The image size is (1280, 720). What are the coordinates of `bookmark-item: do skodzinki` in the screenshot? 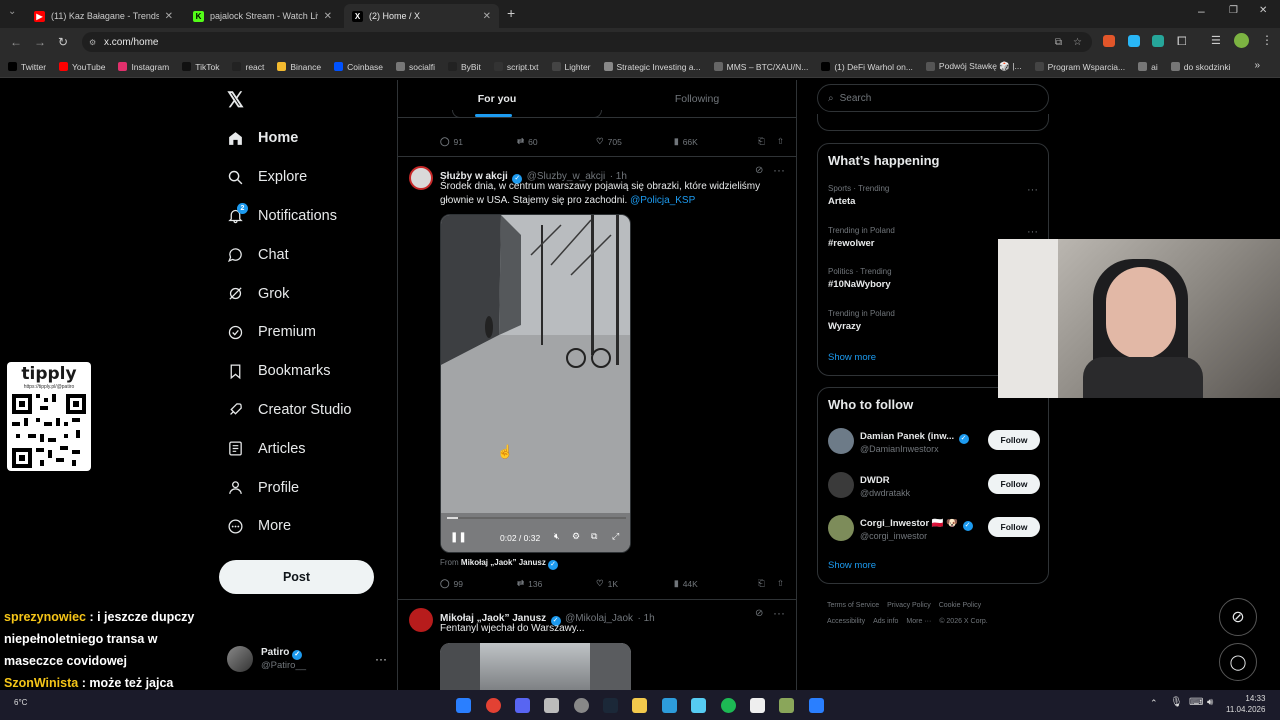 It's located at (1200, 67).